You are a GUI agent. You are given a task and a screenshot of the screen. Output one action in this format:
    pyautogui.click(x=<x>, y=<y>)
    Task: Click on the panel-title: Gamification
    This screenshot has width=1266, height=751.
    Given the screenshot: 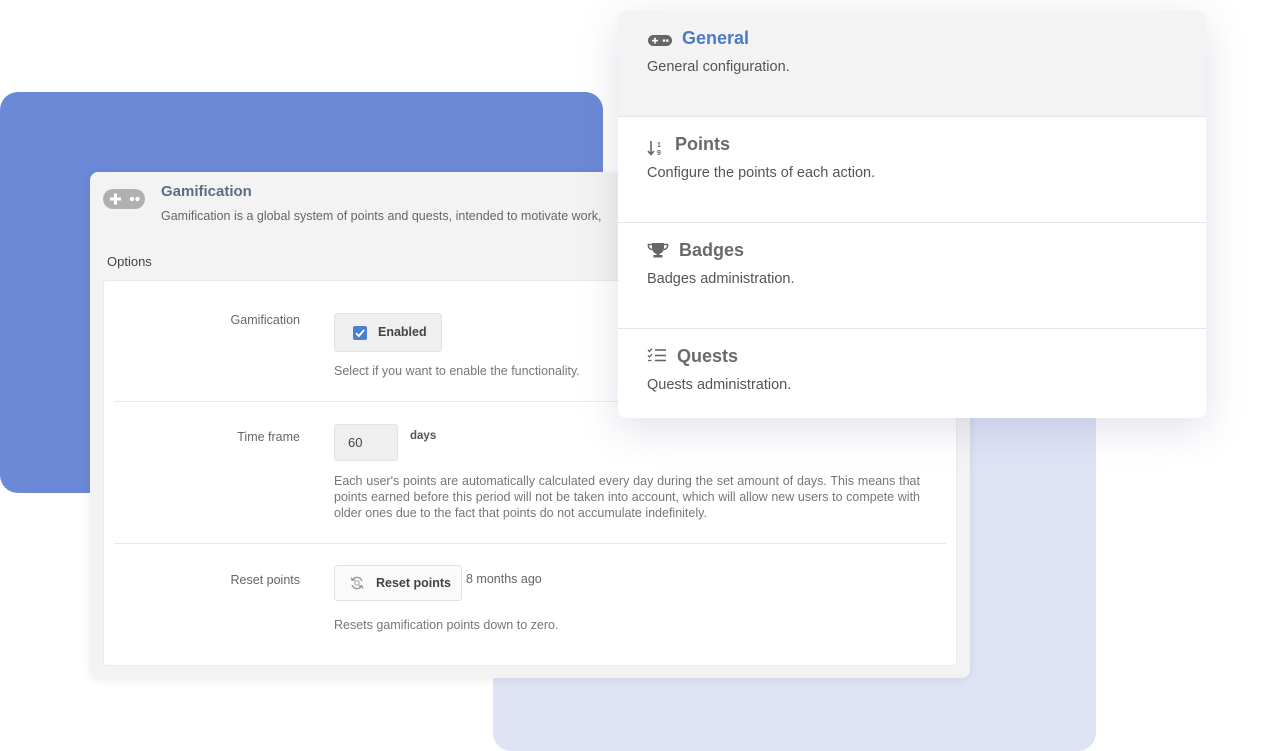 What is the action you would take?
    pyautogui.click(x=206, y=191)
    